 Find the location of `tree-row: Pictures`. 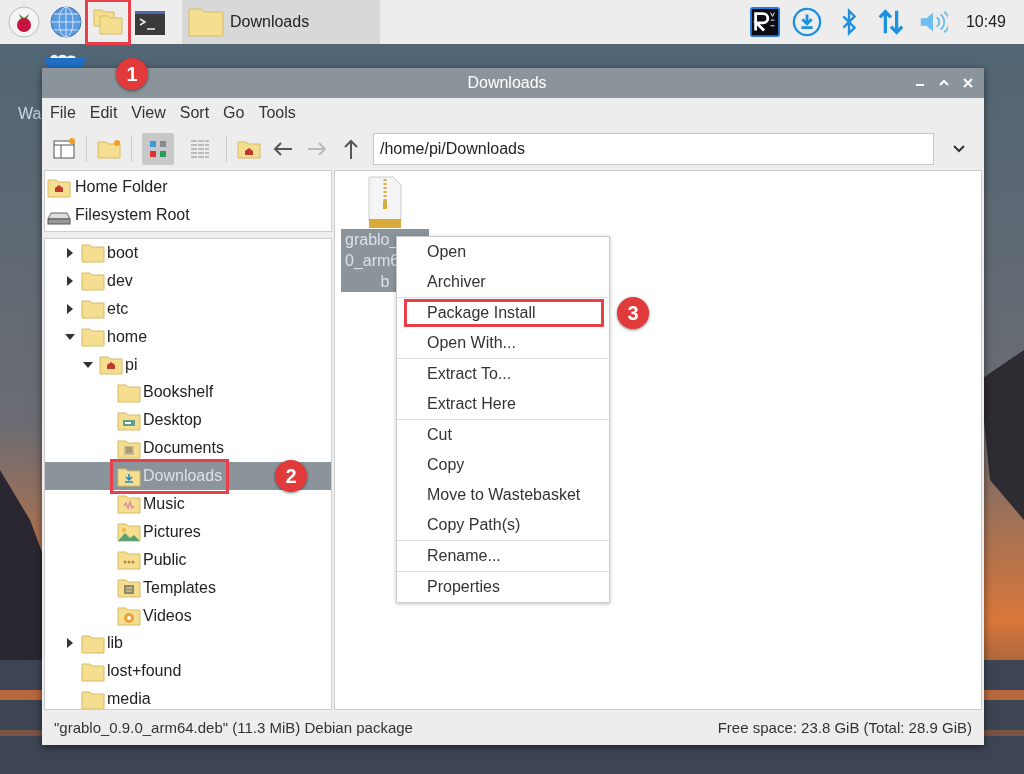

tree-row: Pictures is located at coordinates (188, 531).